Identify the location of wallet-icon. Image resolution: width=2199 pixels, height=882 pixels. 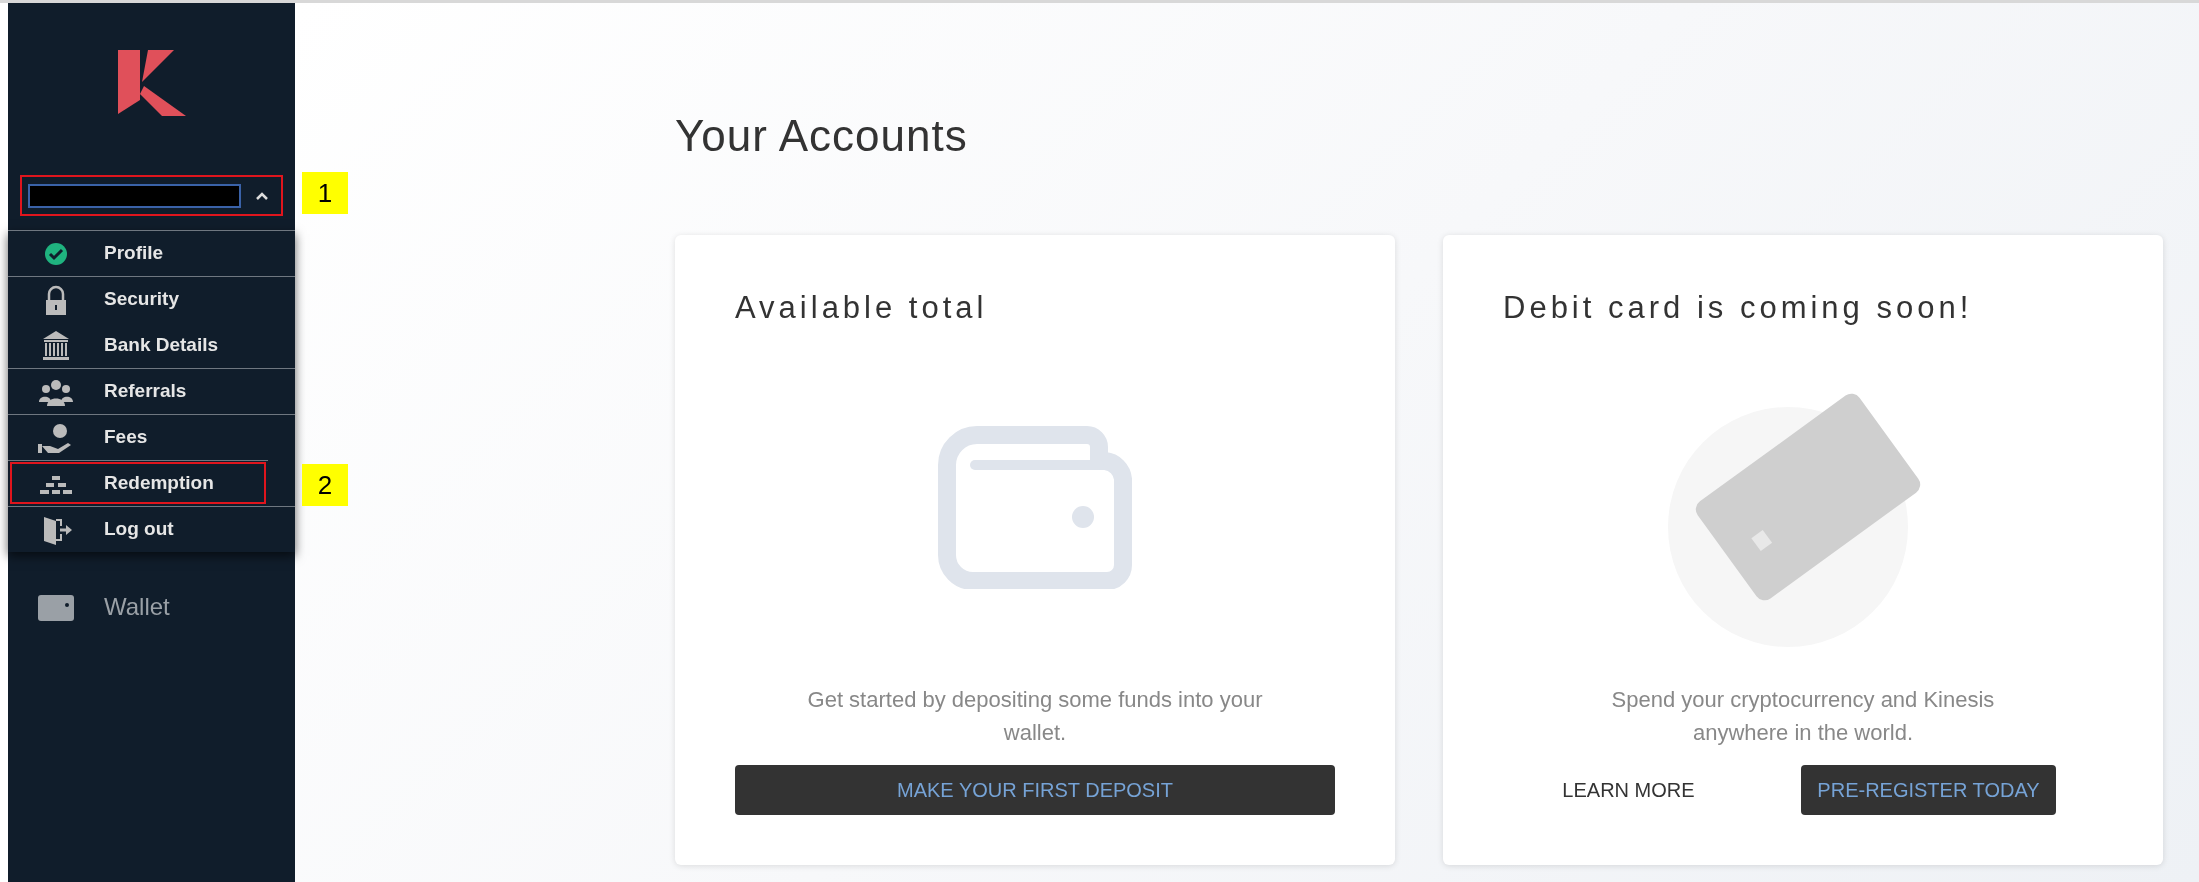
(1035, 507).